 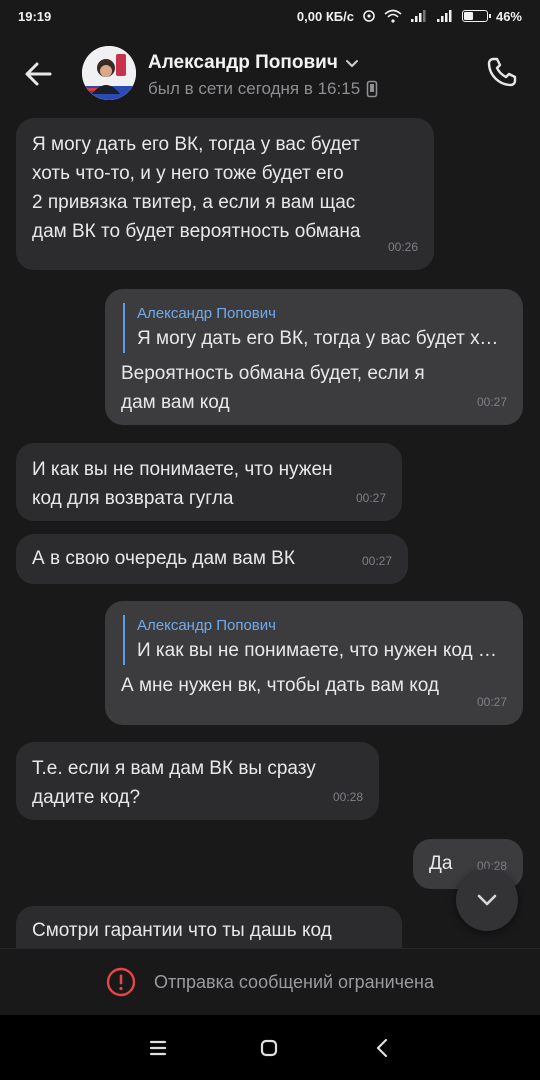 I want to click on menu-icon, so click(x=158, y=1048).